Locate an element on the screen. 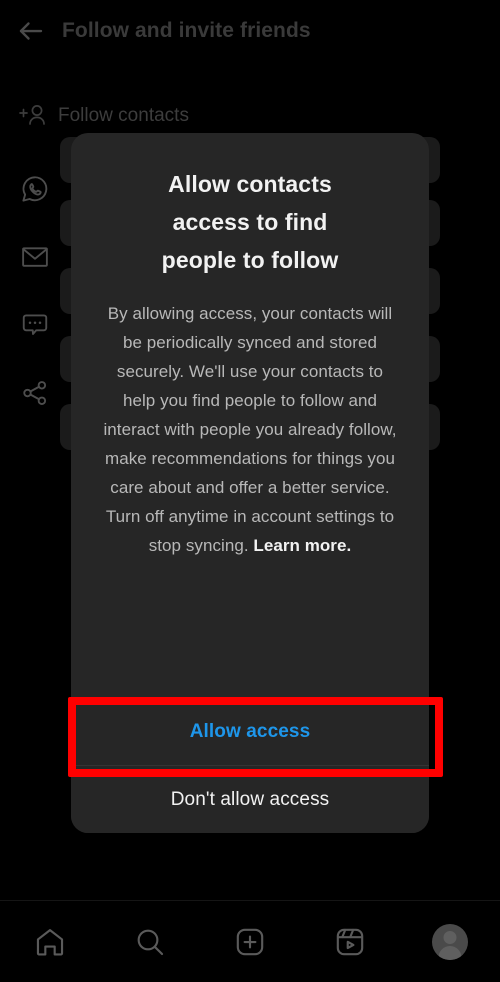 This screenshot has width=500, height=982. share-option-share is located at coordinates (40, 393).